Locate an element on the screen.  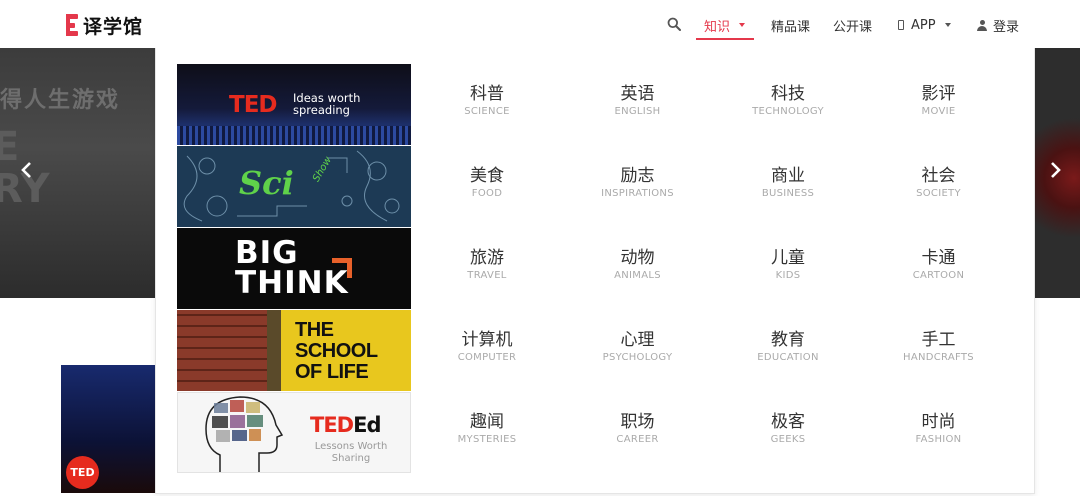
nav-item-label: 知识 is located at coordinates (717, 27).